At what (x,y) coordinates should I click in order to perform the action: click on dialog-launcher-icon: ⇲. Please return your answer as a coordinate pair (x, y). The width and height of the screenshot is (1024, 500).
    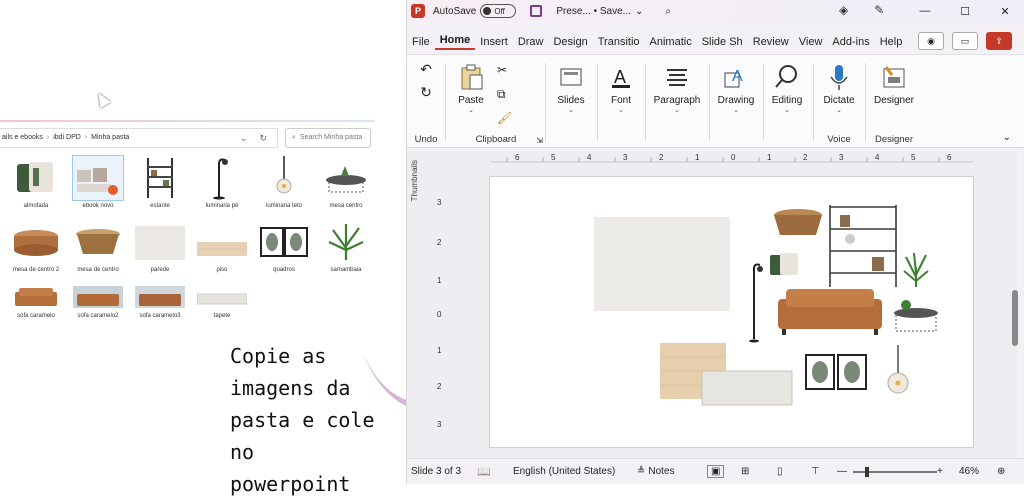
    Looking at the image, I should click on (539, 140).